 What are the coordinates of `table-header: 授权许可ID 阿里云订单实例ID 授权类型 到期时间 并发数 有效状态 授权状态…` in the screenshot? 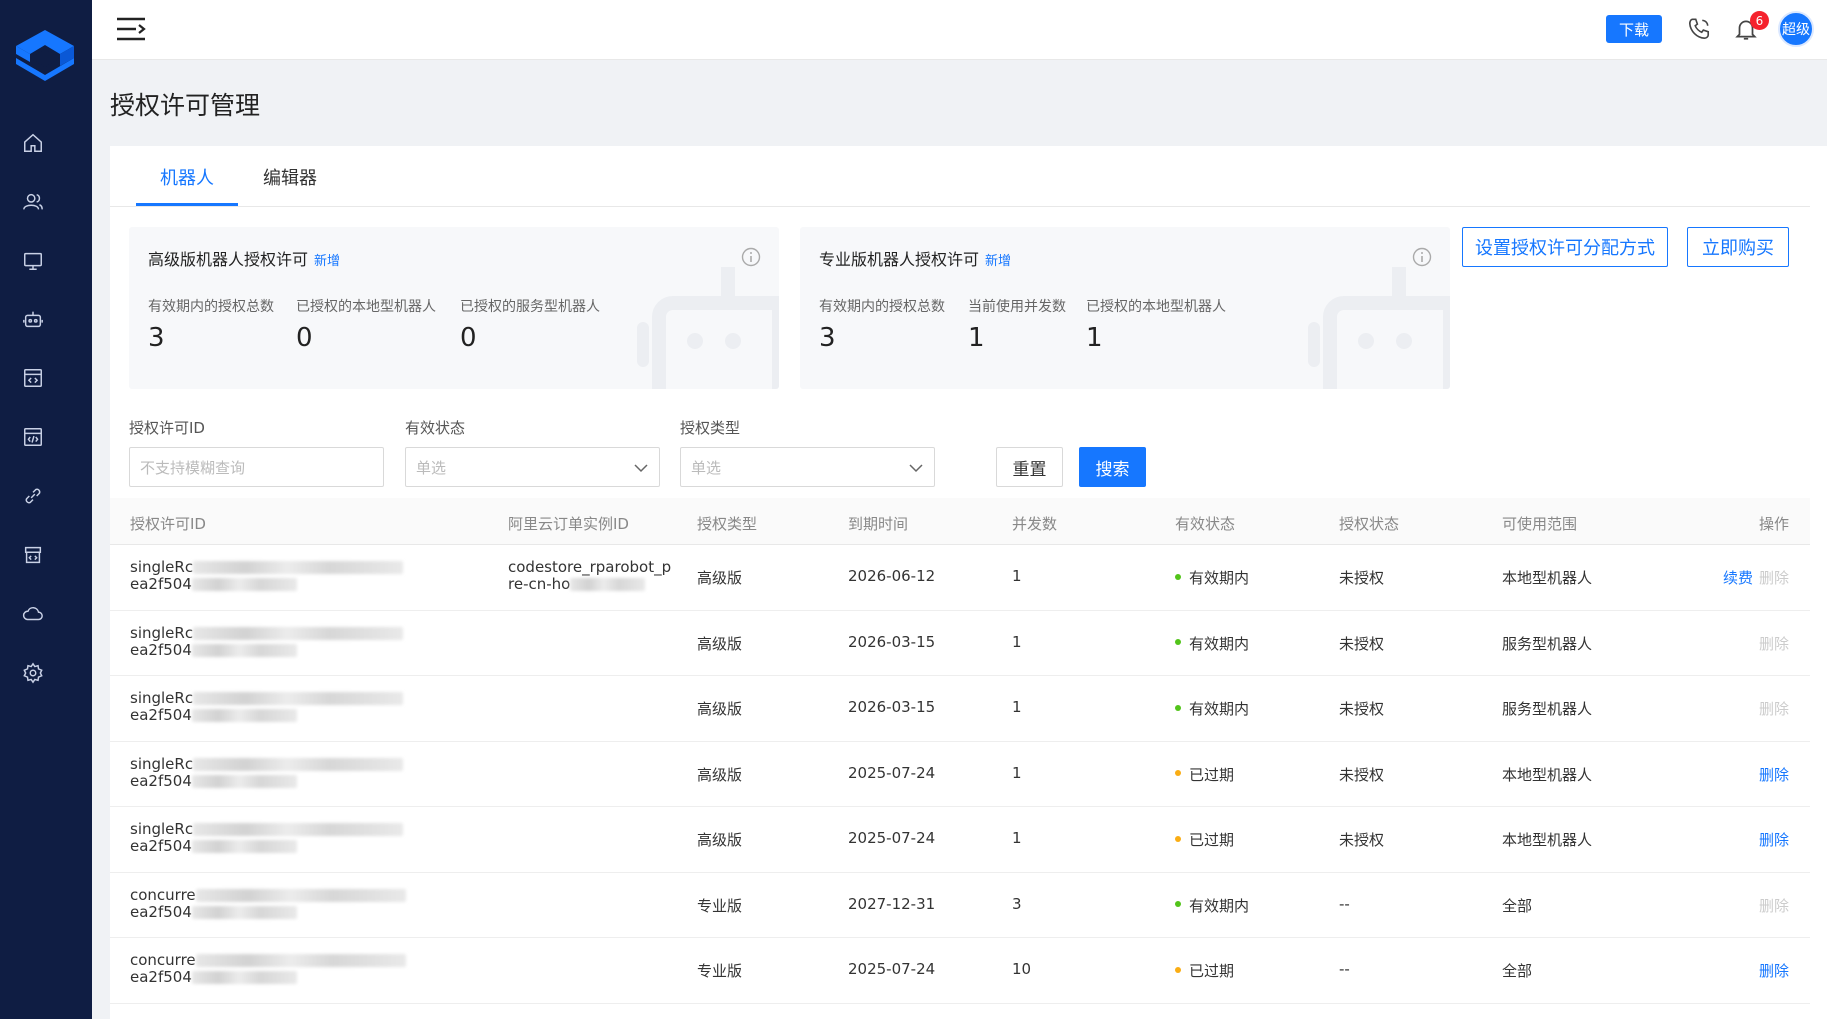 It's located at (960, 521).